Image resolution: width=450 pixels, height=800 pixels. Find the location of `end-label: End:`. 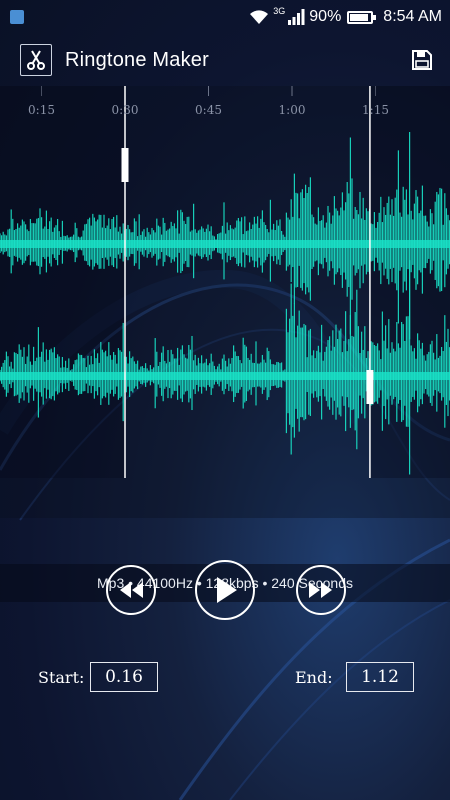

end-label: End: is located at coordinates (314, 677).